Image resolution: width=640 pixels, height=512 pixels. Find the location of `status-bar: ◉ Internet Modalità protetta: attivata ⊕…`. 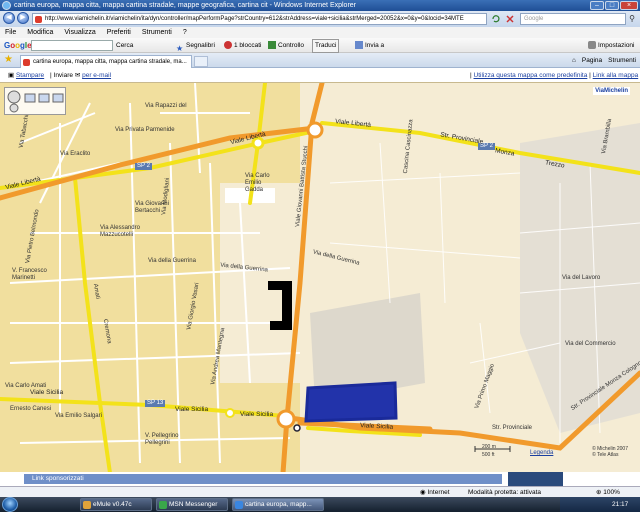

status-bar: ◉ Internet Modalità protetta: attivata ⊕… is located at coordinates (320, 491).